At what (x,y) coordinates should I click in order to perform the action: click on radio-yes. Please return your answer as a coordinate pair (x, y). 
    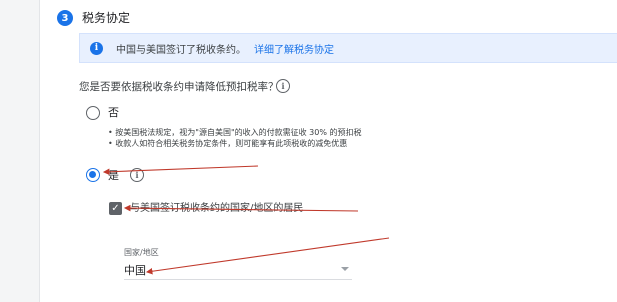
    Looking at the image, I should click on (93, 175).